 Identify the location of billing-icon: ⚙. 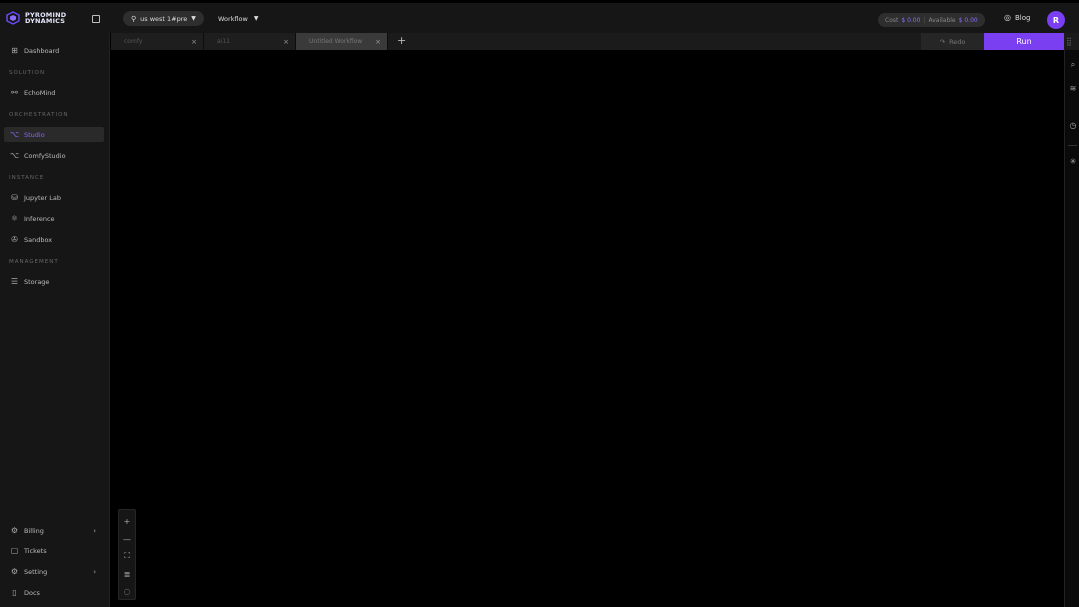
(14, 530).